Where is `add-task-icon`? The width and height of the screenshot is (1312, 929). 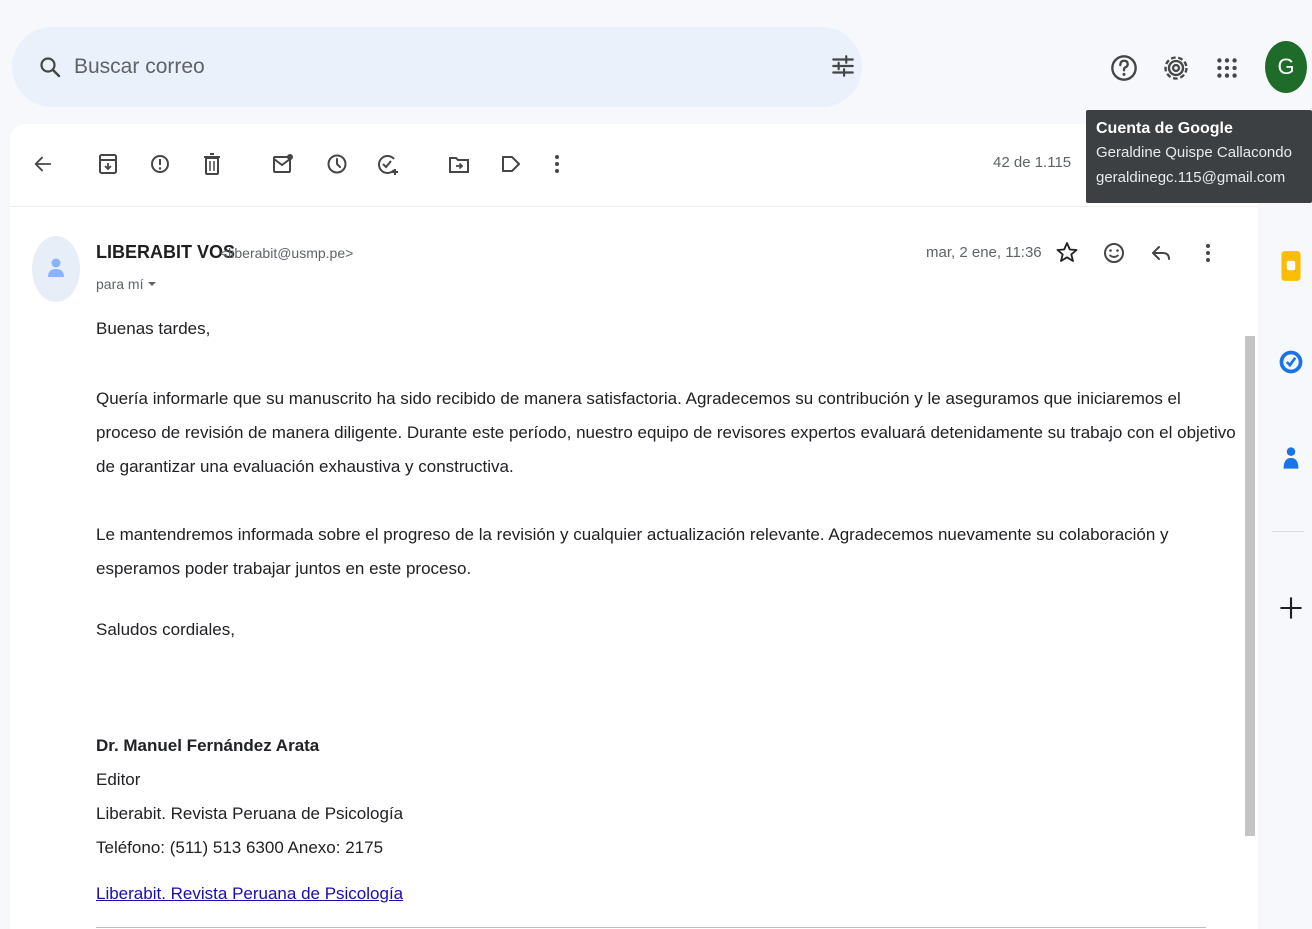
add-task-icon is located at coordinates (388, 164).